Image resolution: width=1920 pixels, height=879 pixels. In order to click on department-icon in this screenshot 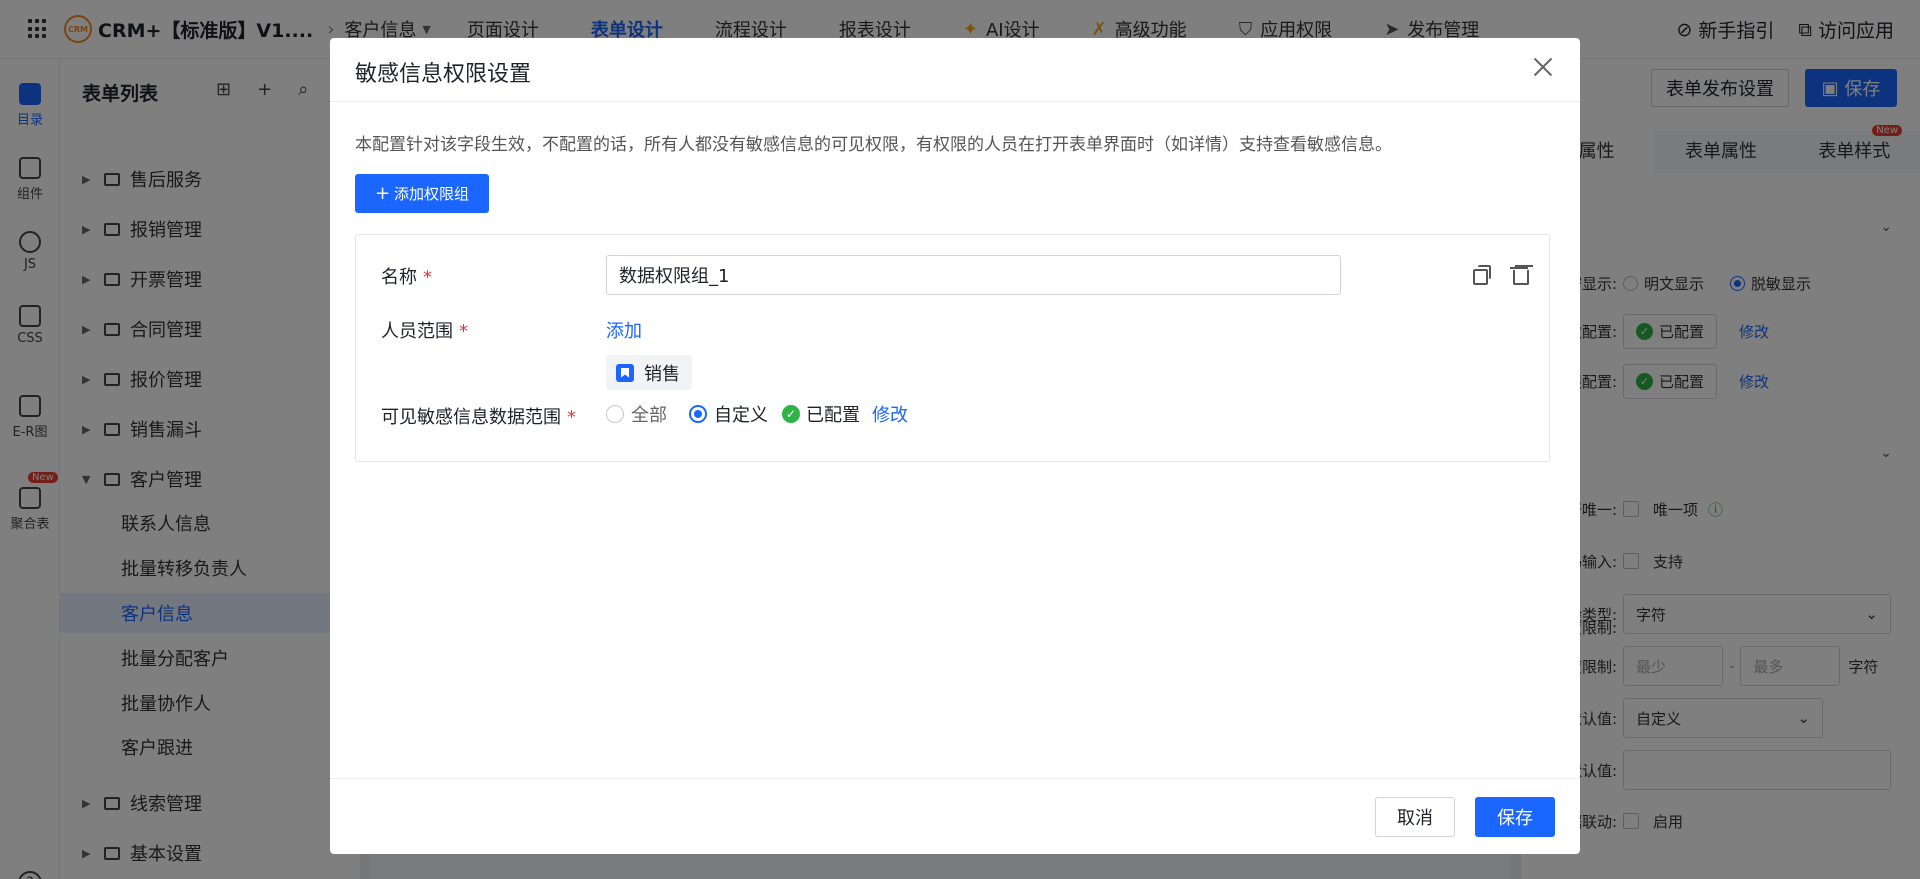, I will do `click(625, 372)`.